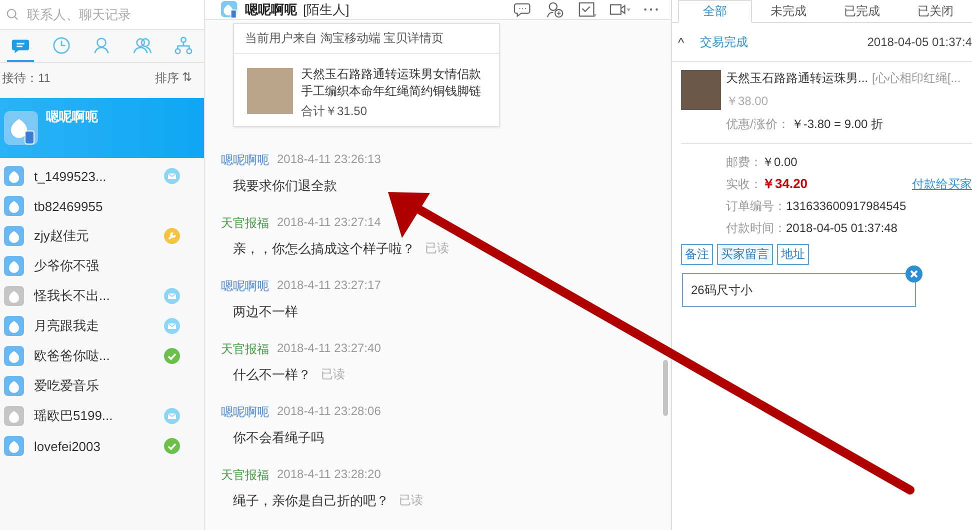  Describe the element at coordinates (756, 206) in the screenshot. I see `field-label: 订单编号：` at that location.